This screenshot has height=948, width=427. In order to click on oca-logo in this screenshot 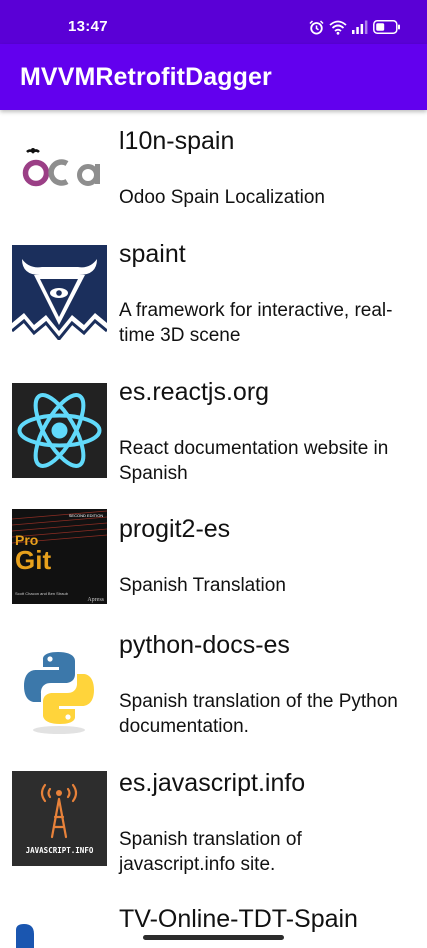, I will do `click(59, 164)`.